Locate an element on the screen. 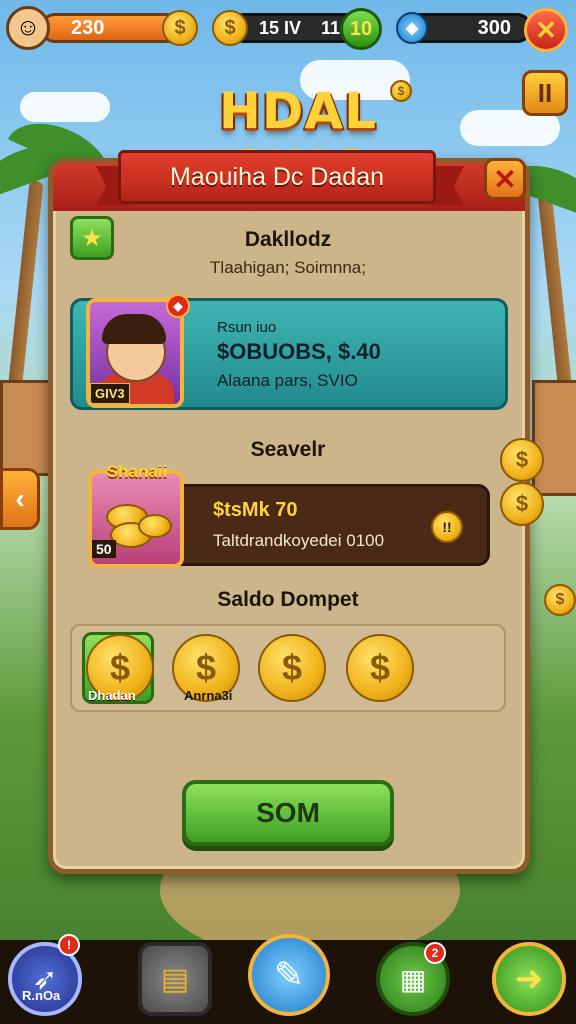 The width and height of the screenshot is (576, 1024). dialog-ribbon-title: Maouiha Dc Dadan is located at coordinates (277, 177).